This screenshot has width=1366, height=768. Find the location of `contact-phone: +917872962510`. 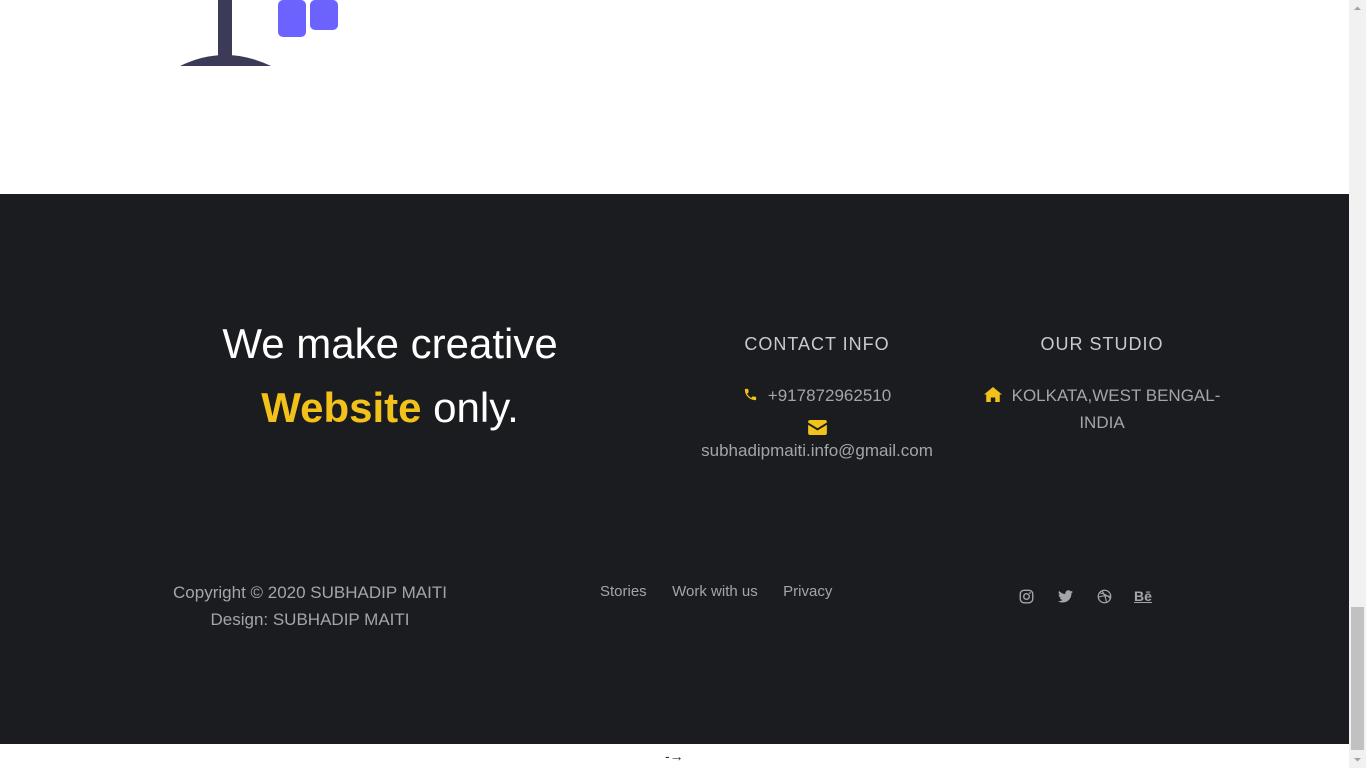

contact-phone: +917872962510 is located at coordinates (817, 395).